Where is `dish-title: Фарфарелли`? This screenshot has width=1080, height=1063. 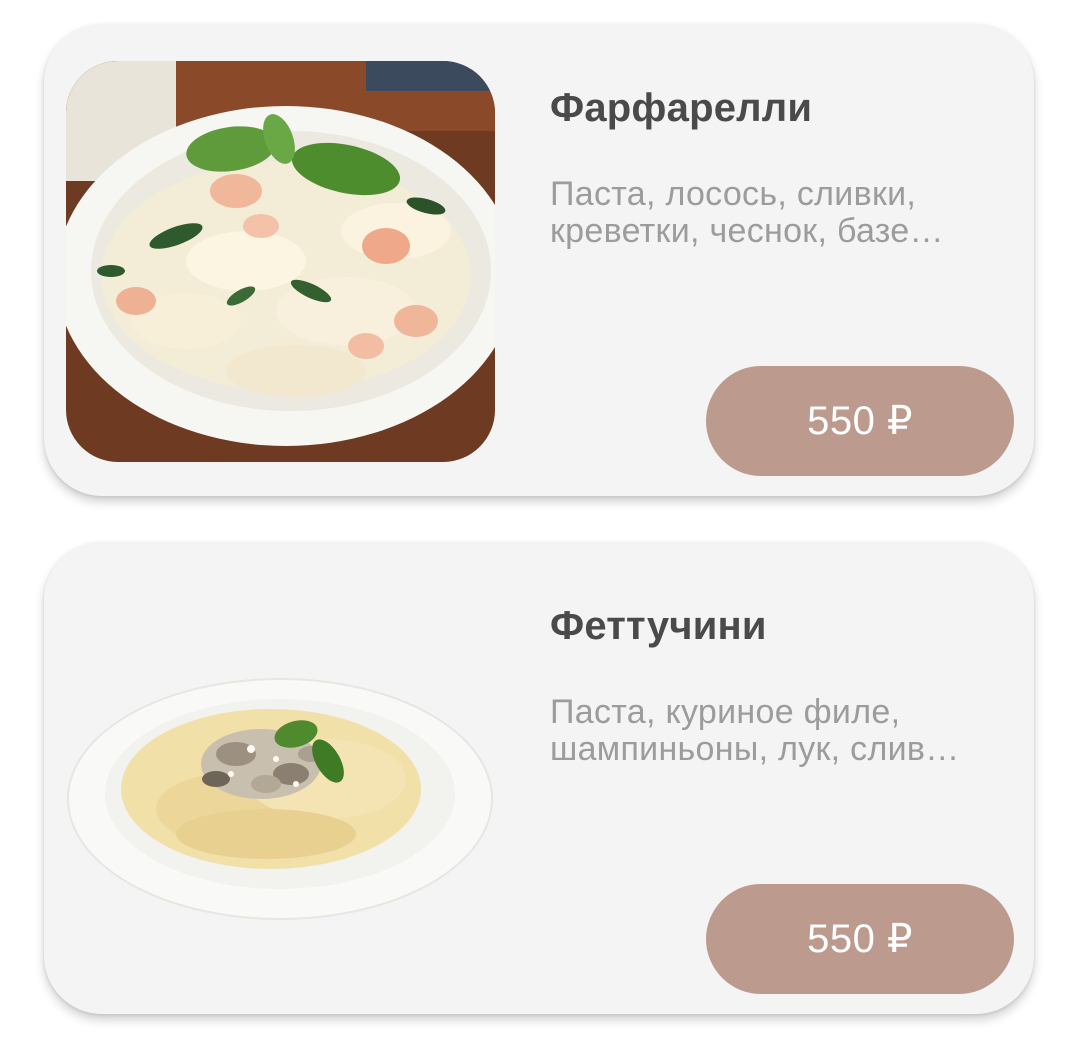
dish-title: Фарфарелли is located at coordinates (681, 108).